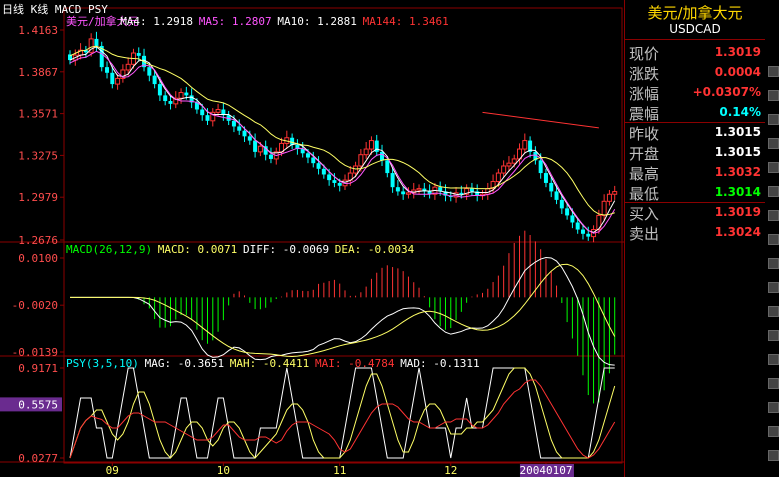  What do you see at coordinates (38, 258) in the screenshot?
I see `y-tick-label: 0.0100` at bounding box center [38, 258].